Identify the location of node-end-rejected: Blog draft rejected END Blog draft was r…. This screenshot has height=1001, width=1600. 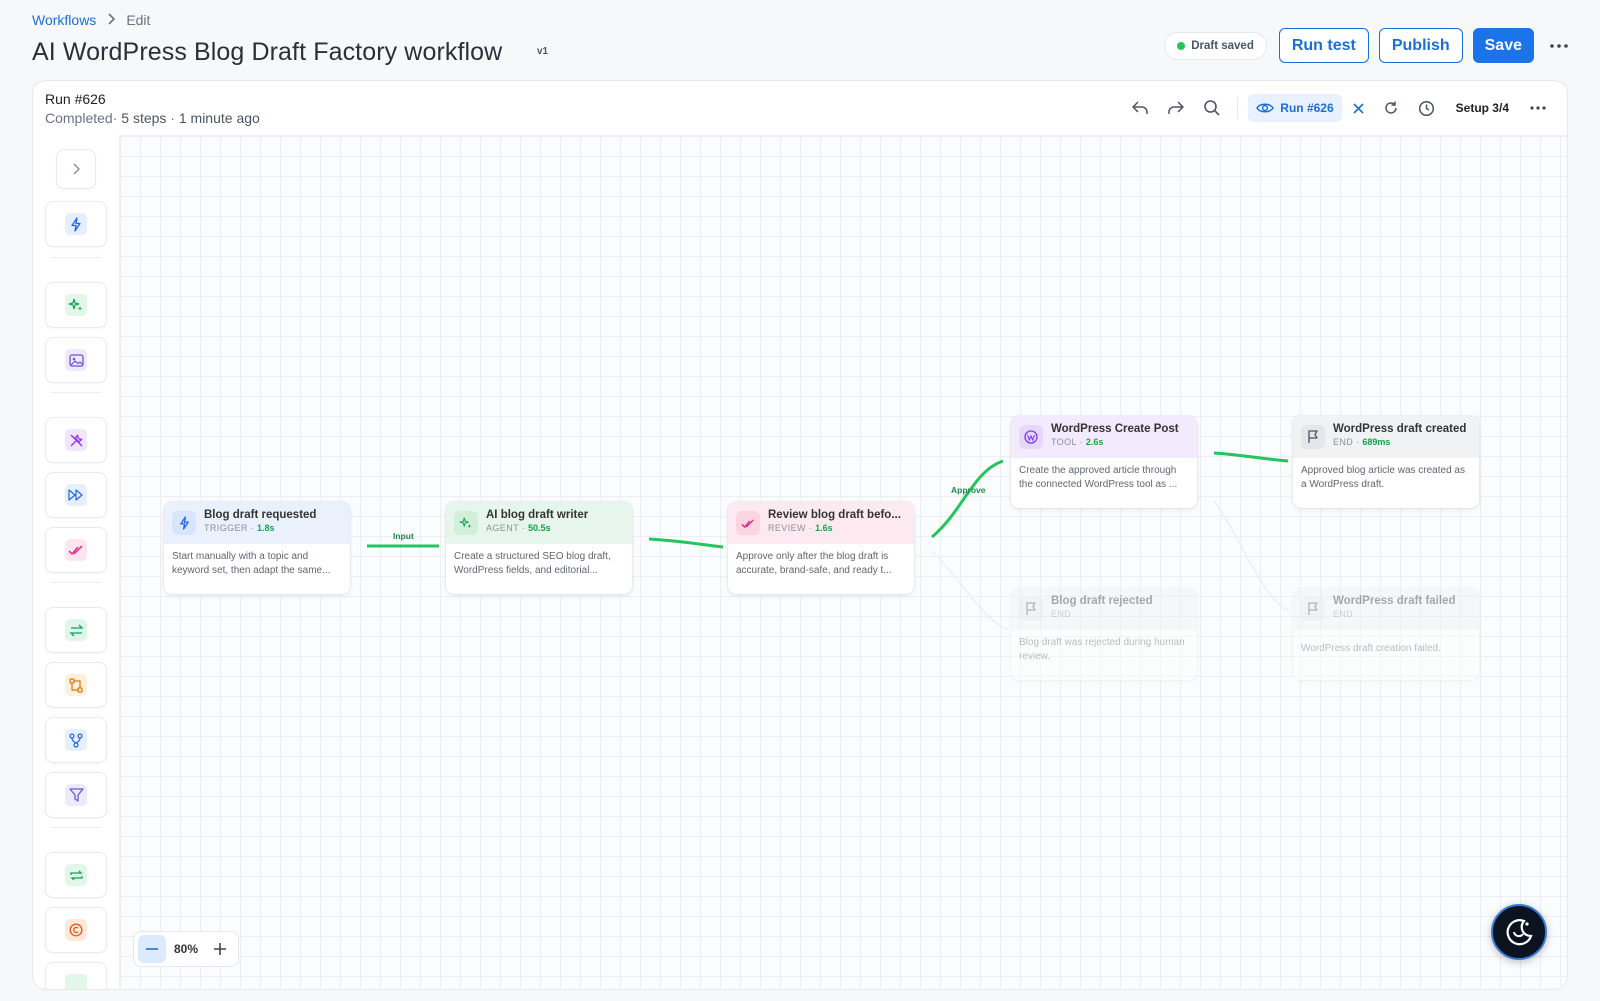
(1104, 634).